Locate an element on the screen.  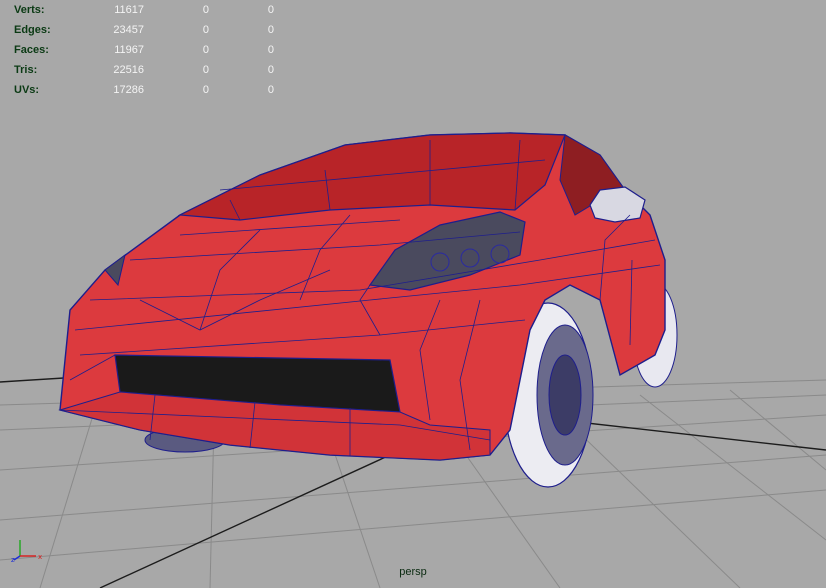
side-mirror is located at coordinates (617, 204).